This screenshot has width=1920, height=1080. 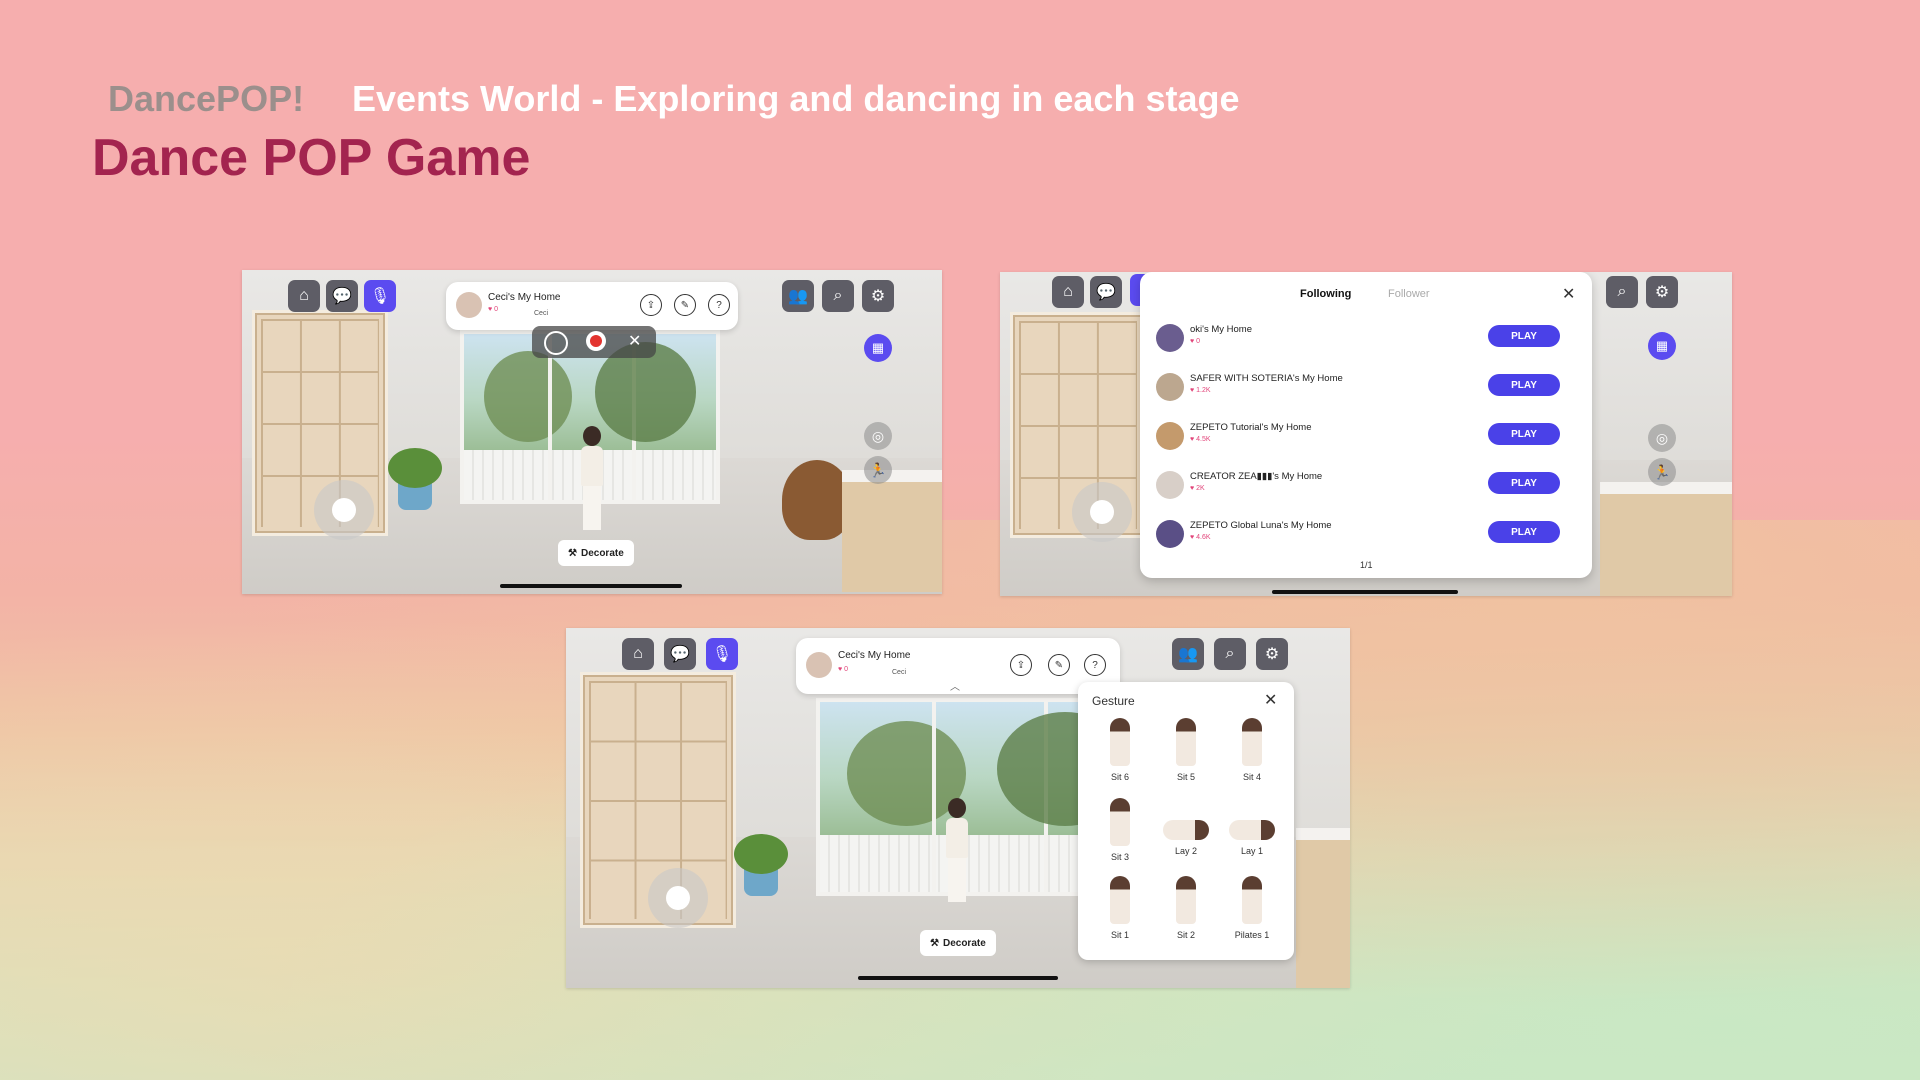 I want to click on microphone-icon: 🎙, so click(x=380, y=296).